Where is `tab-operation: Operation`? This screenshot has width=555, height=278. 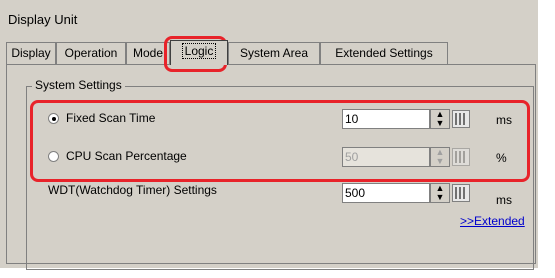 tab-operation: Operation is located at coordinates (91, 53).